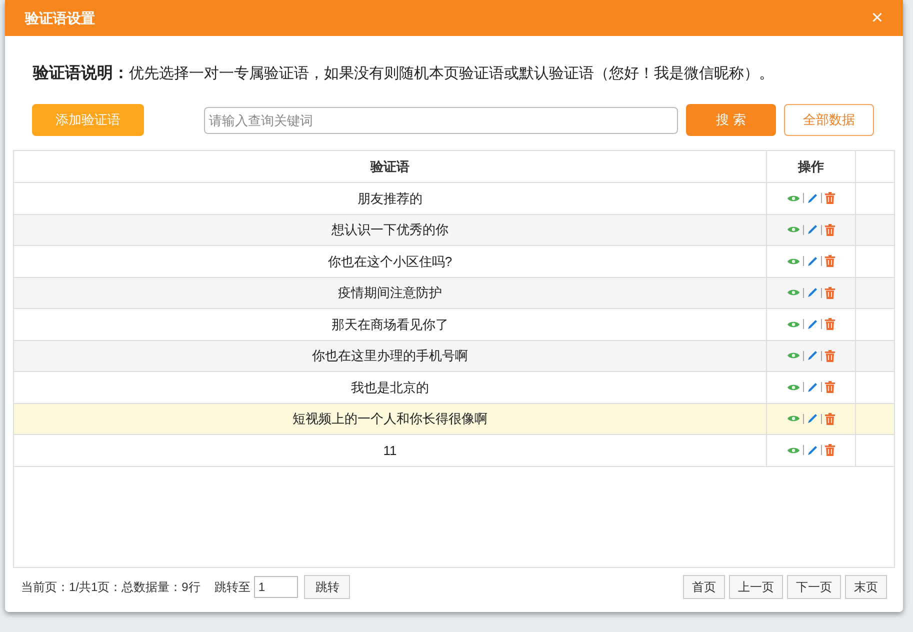 This screenshot has width=913, height=632. What do you see at coordinates (454, 450) in the screenshot?
I see `table-row: 11` at bounding box center [454, 450].